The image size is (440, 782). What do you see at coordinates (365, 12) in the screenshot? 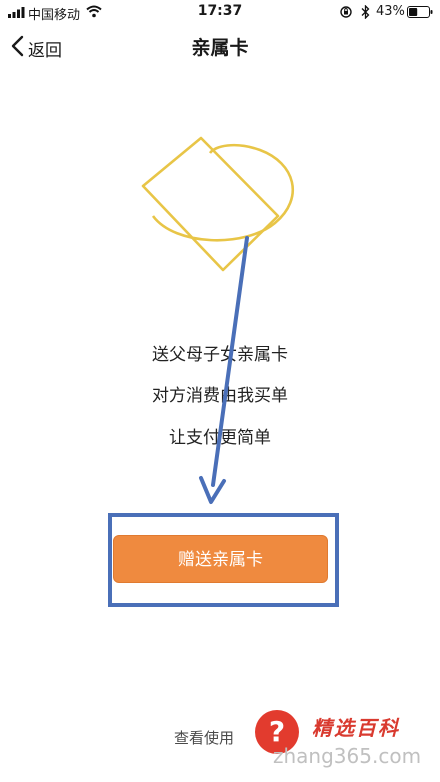
I see `bluetooth-icon` at bounding box center [365, 12].